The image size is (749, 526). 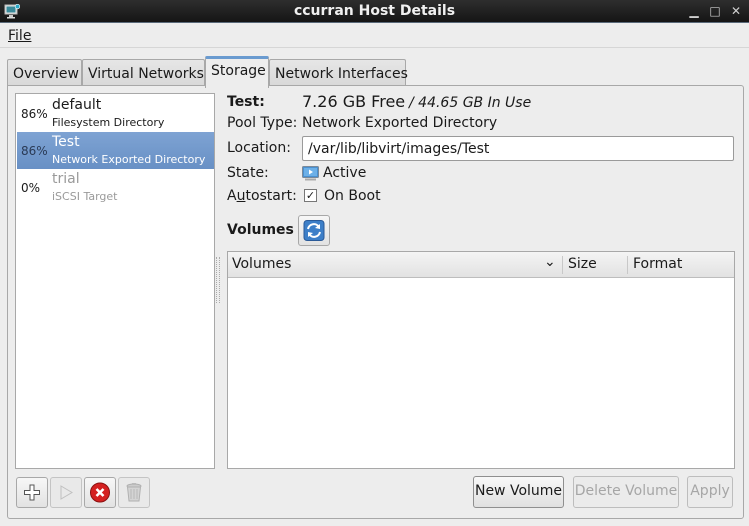 I want to click on pool-type-label: Pool Type:, so click(x=262, y=123).